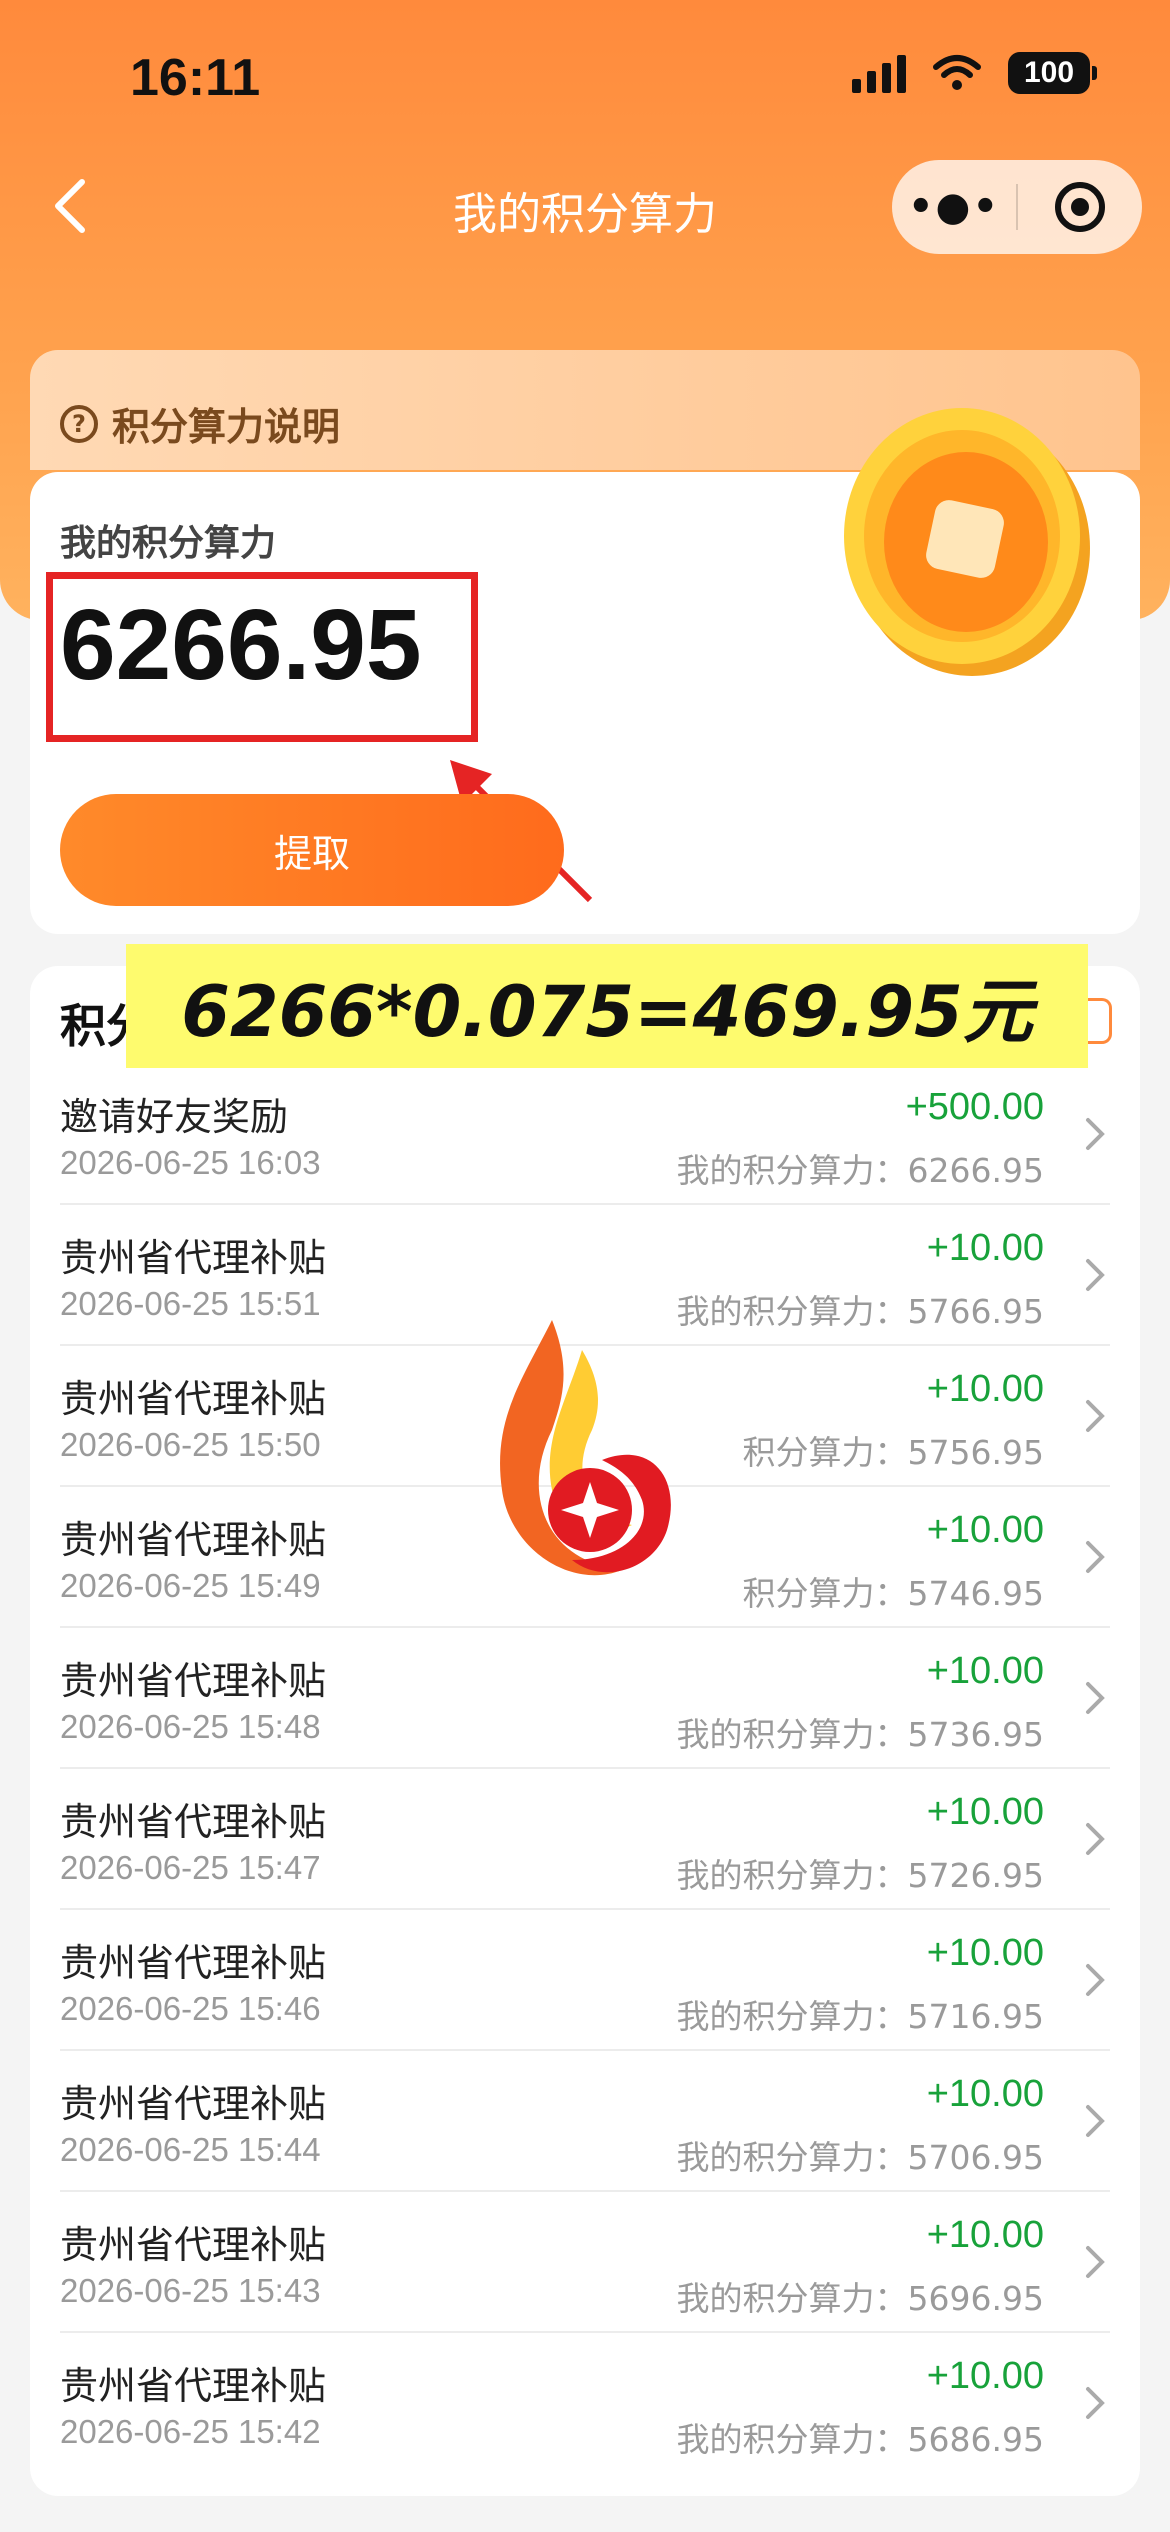  I want to click on annotation-banner: 6266*0.075=469.95元, so click(607, 1006).